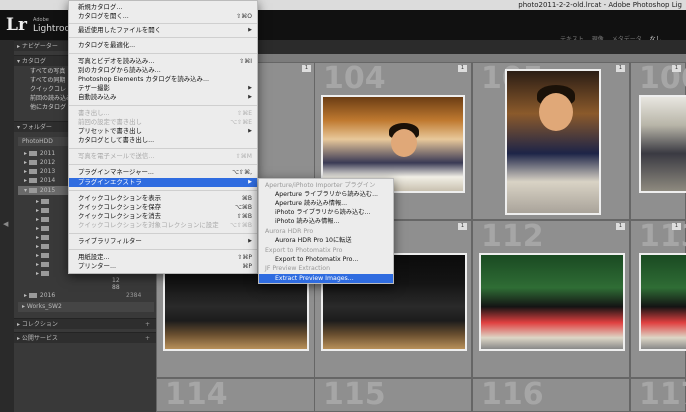 The image size is (686, 412). Describe the element at coordinates (163, 113) in the screenshot. I see `menu-export: 書き出し... ⇧⌘E` at that location.